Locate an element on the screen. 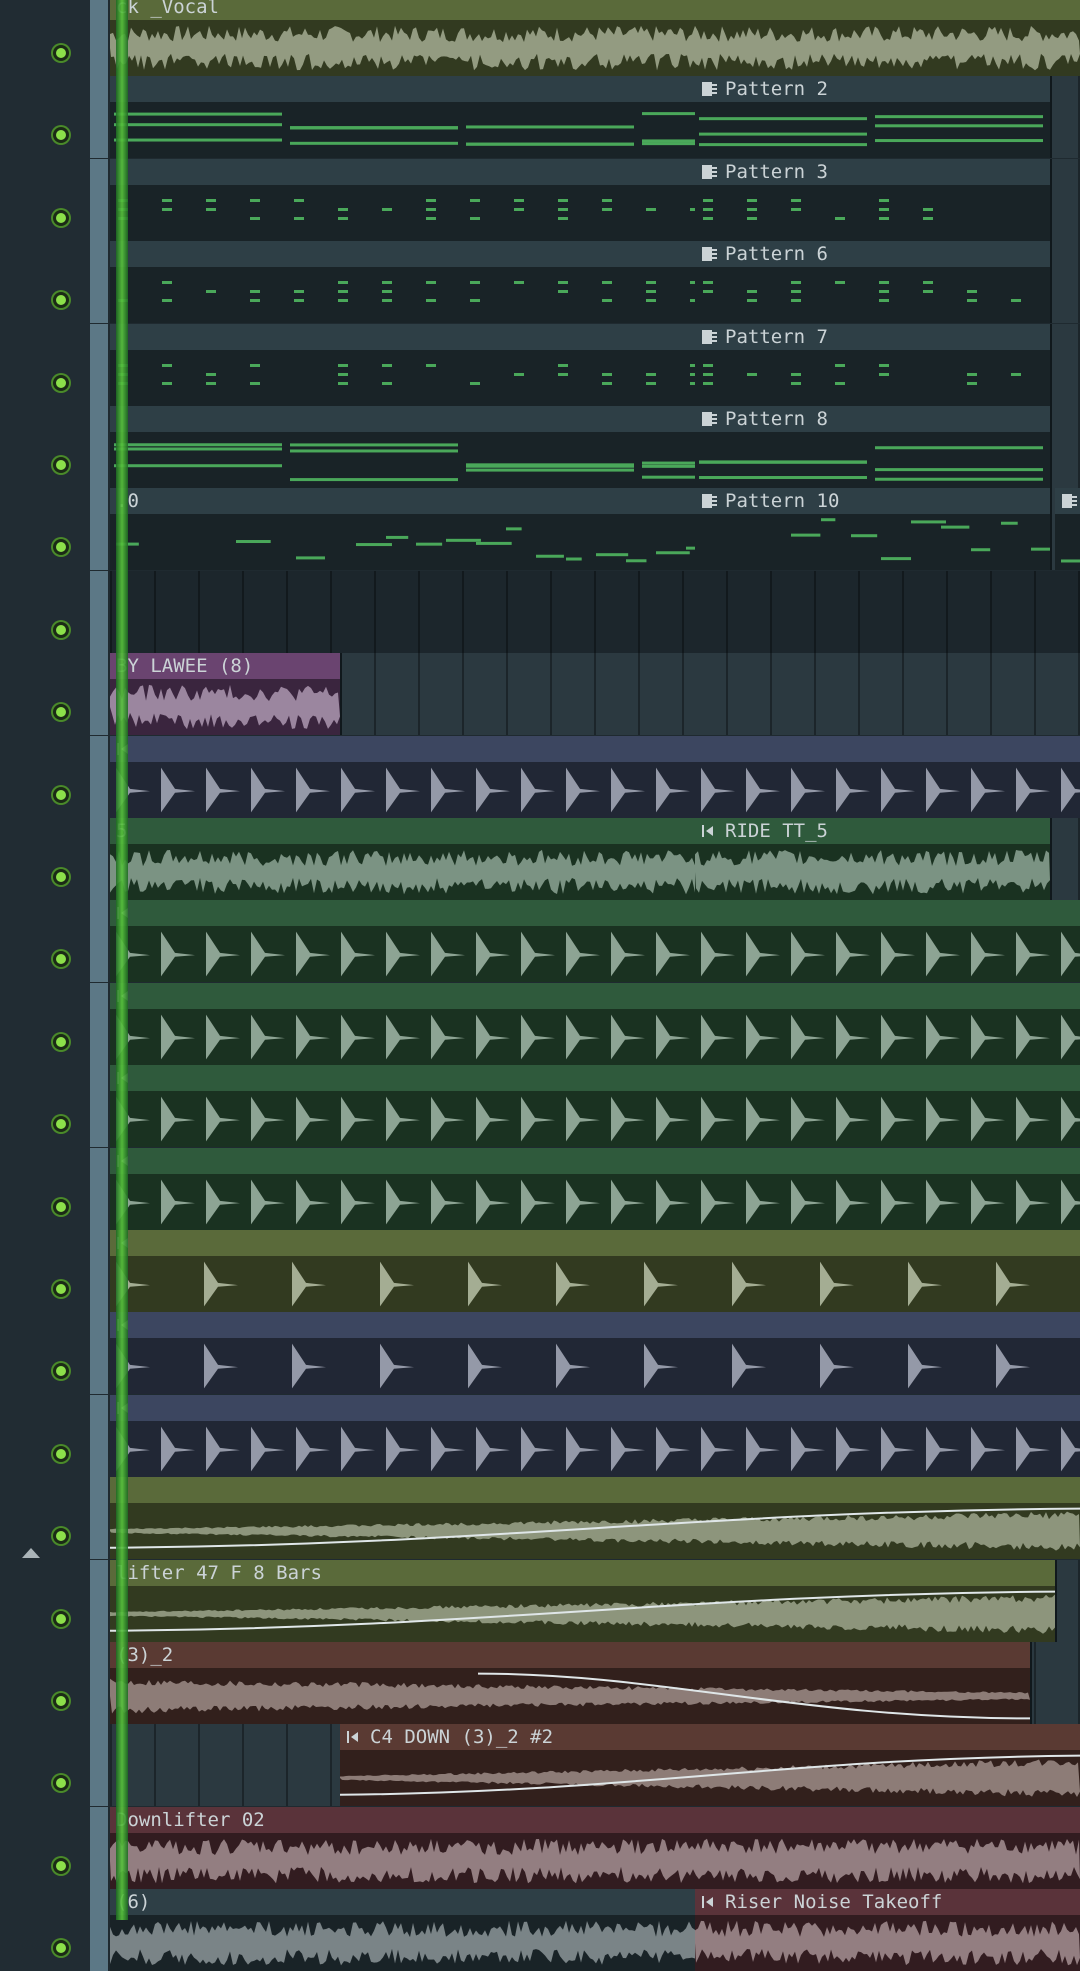 The width and height of the screenshot is (1080, 1971). track-lane: Pattern 8 is located at coordinates (595, 447).